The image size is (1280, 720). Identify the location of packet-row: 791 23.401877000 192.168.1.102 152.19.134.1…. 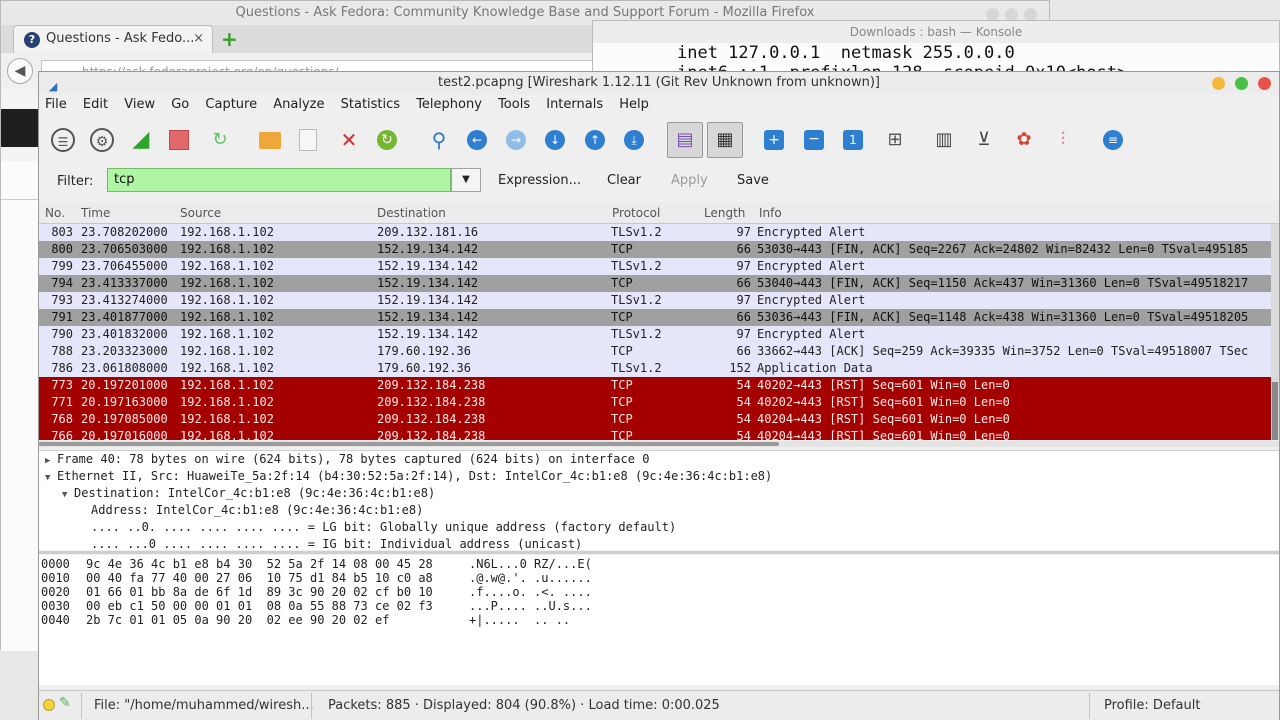
(659, 317).